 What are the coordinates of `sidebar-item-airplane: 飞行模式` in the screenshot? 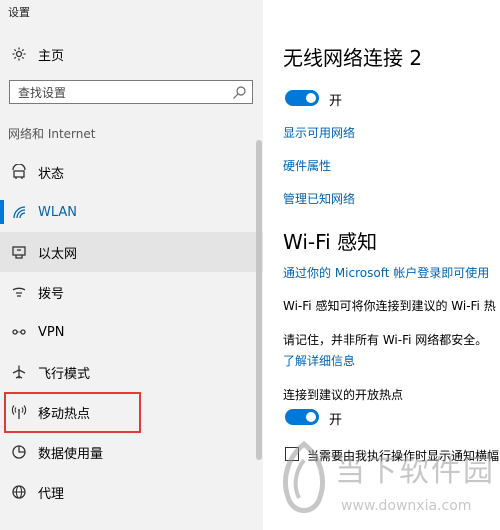 It's located at (131, 372).